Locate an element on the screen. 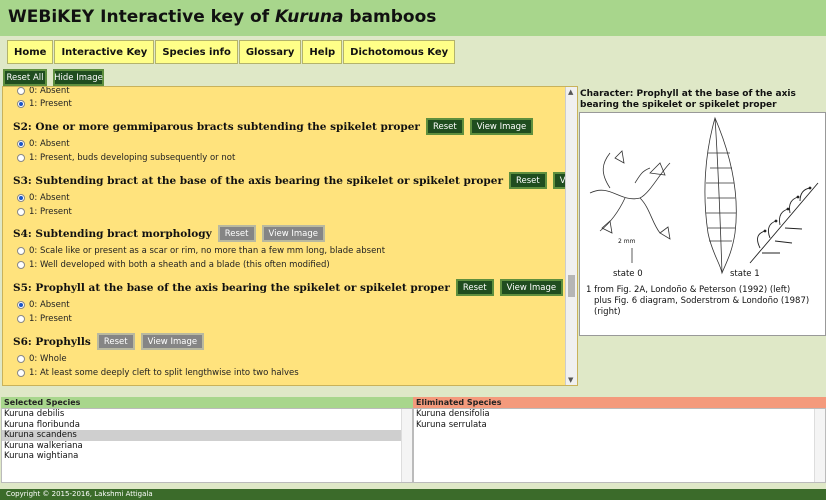 This screenshot has height=500, width=826. eliminated-species-list: Kuruna densifolia Kuruna serrulata is located at coordinates (619, 445).